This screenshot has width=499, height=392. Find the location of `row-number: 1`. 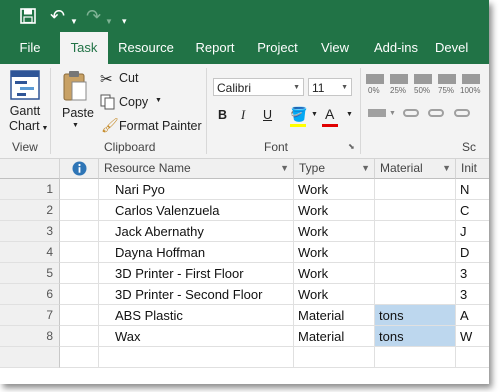

row-number: 1 is located at coordinates (30, 189).